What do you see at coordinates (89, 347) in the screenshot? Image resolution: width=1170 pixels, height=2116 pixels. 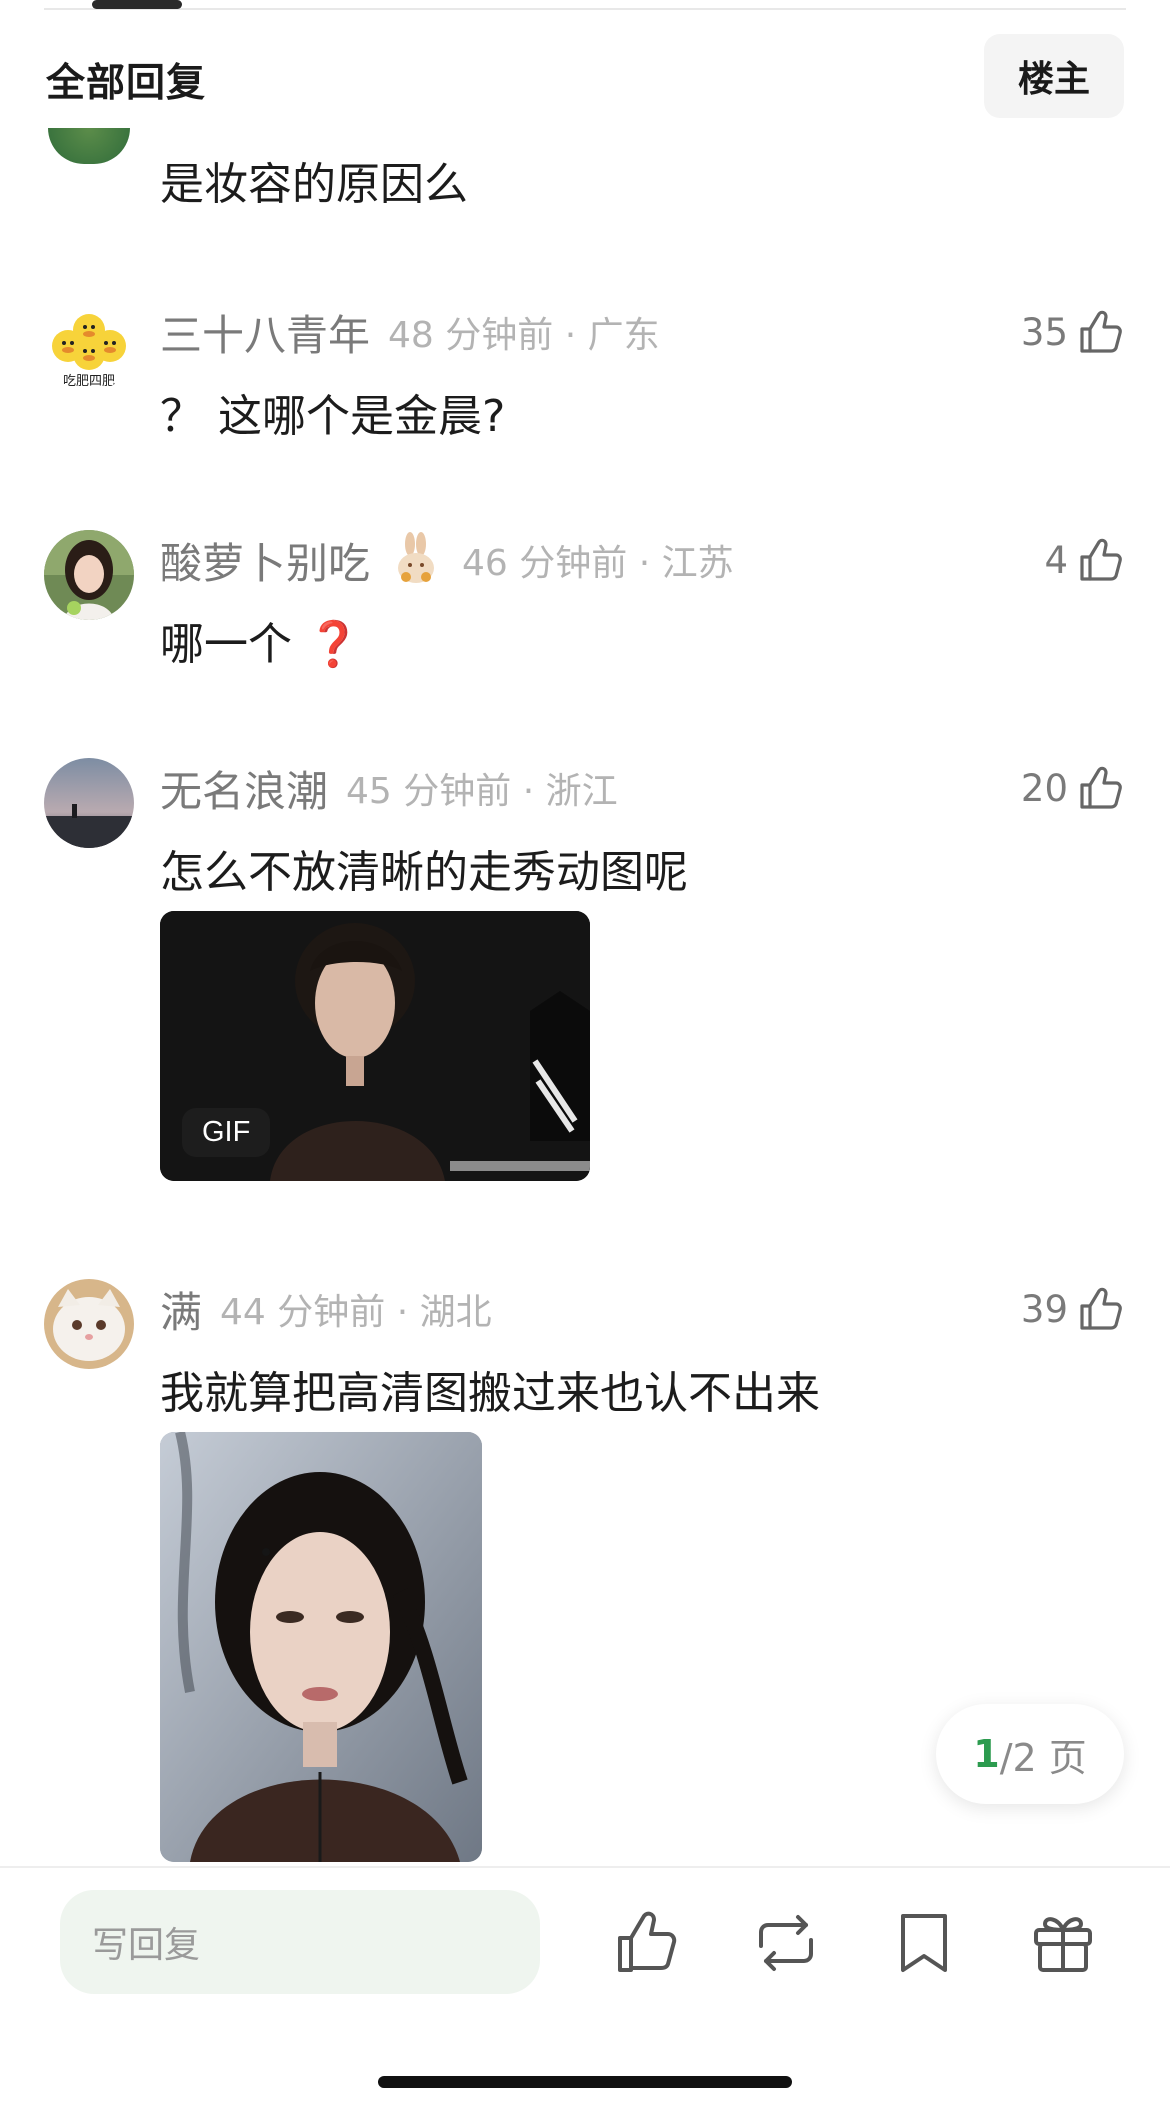 I see `avatar: 吃肥四肥` at bounding box center [89, 347].